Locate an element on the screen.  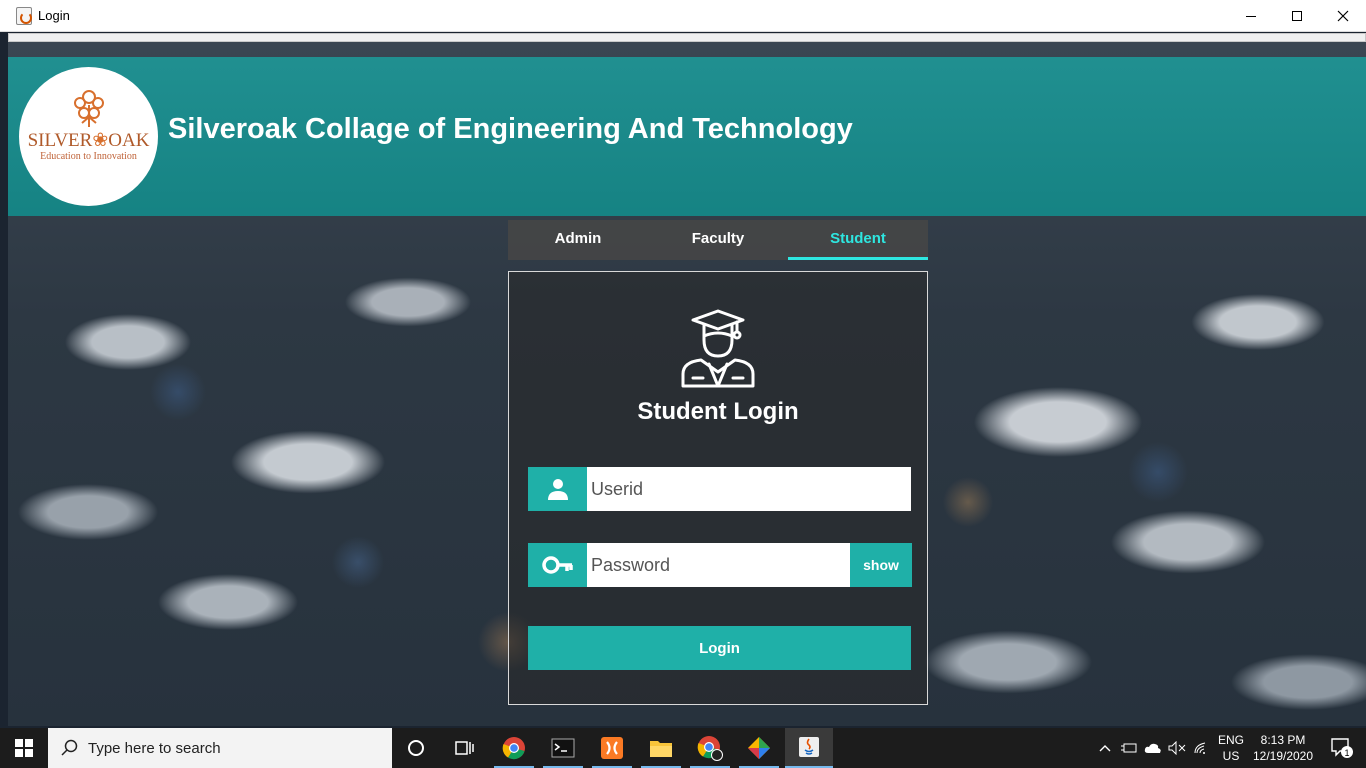
taskbar-xampp is located at coordinates (612, 748).